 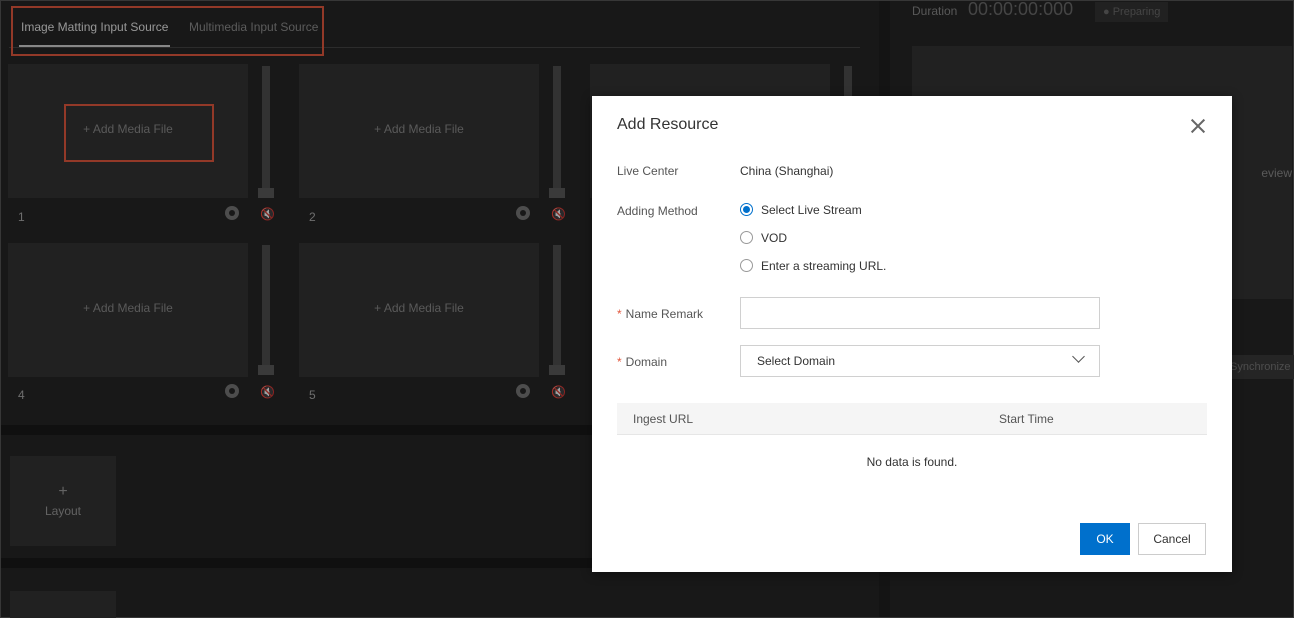 I want to click on column-header-start-time: Start Time, so click(x=1026, y=419).